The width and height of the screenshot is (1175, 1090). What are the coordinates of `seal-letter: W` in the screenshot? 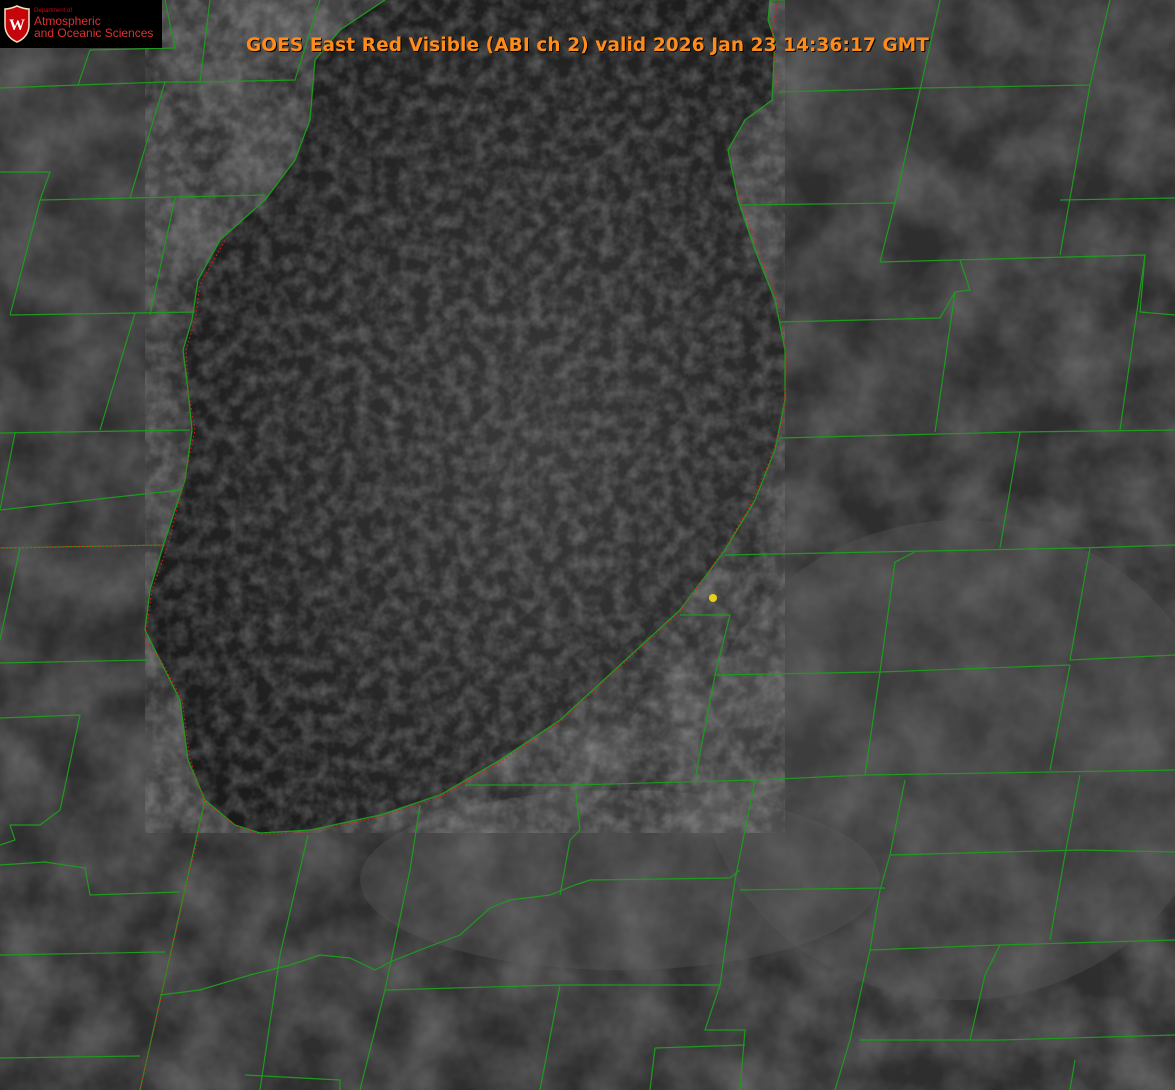 It's located at (17, 25).